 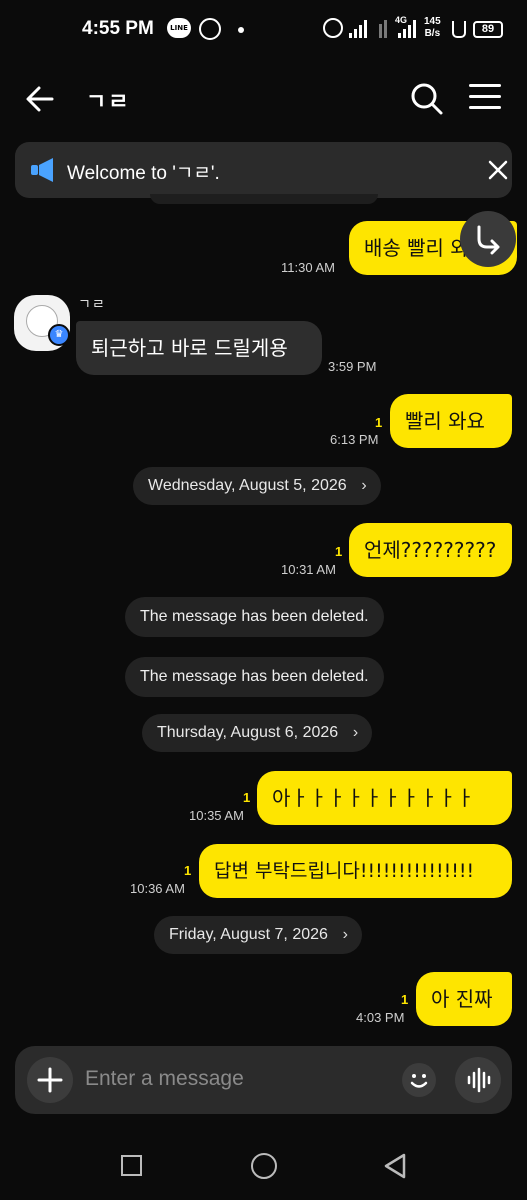 I want to click on status-bar: 4:55 PM LINE 4G 145 B/s 89, so click(x=263, y=30).